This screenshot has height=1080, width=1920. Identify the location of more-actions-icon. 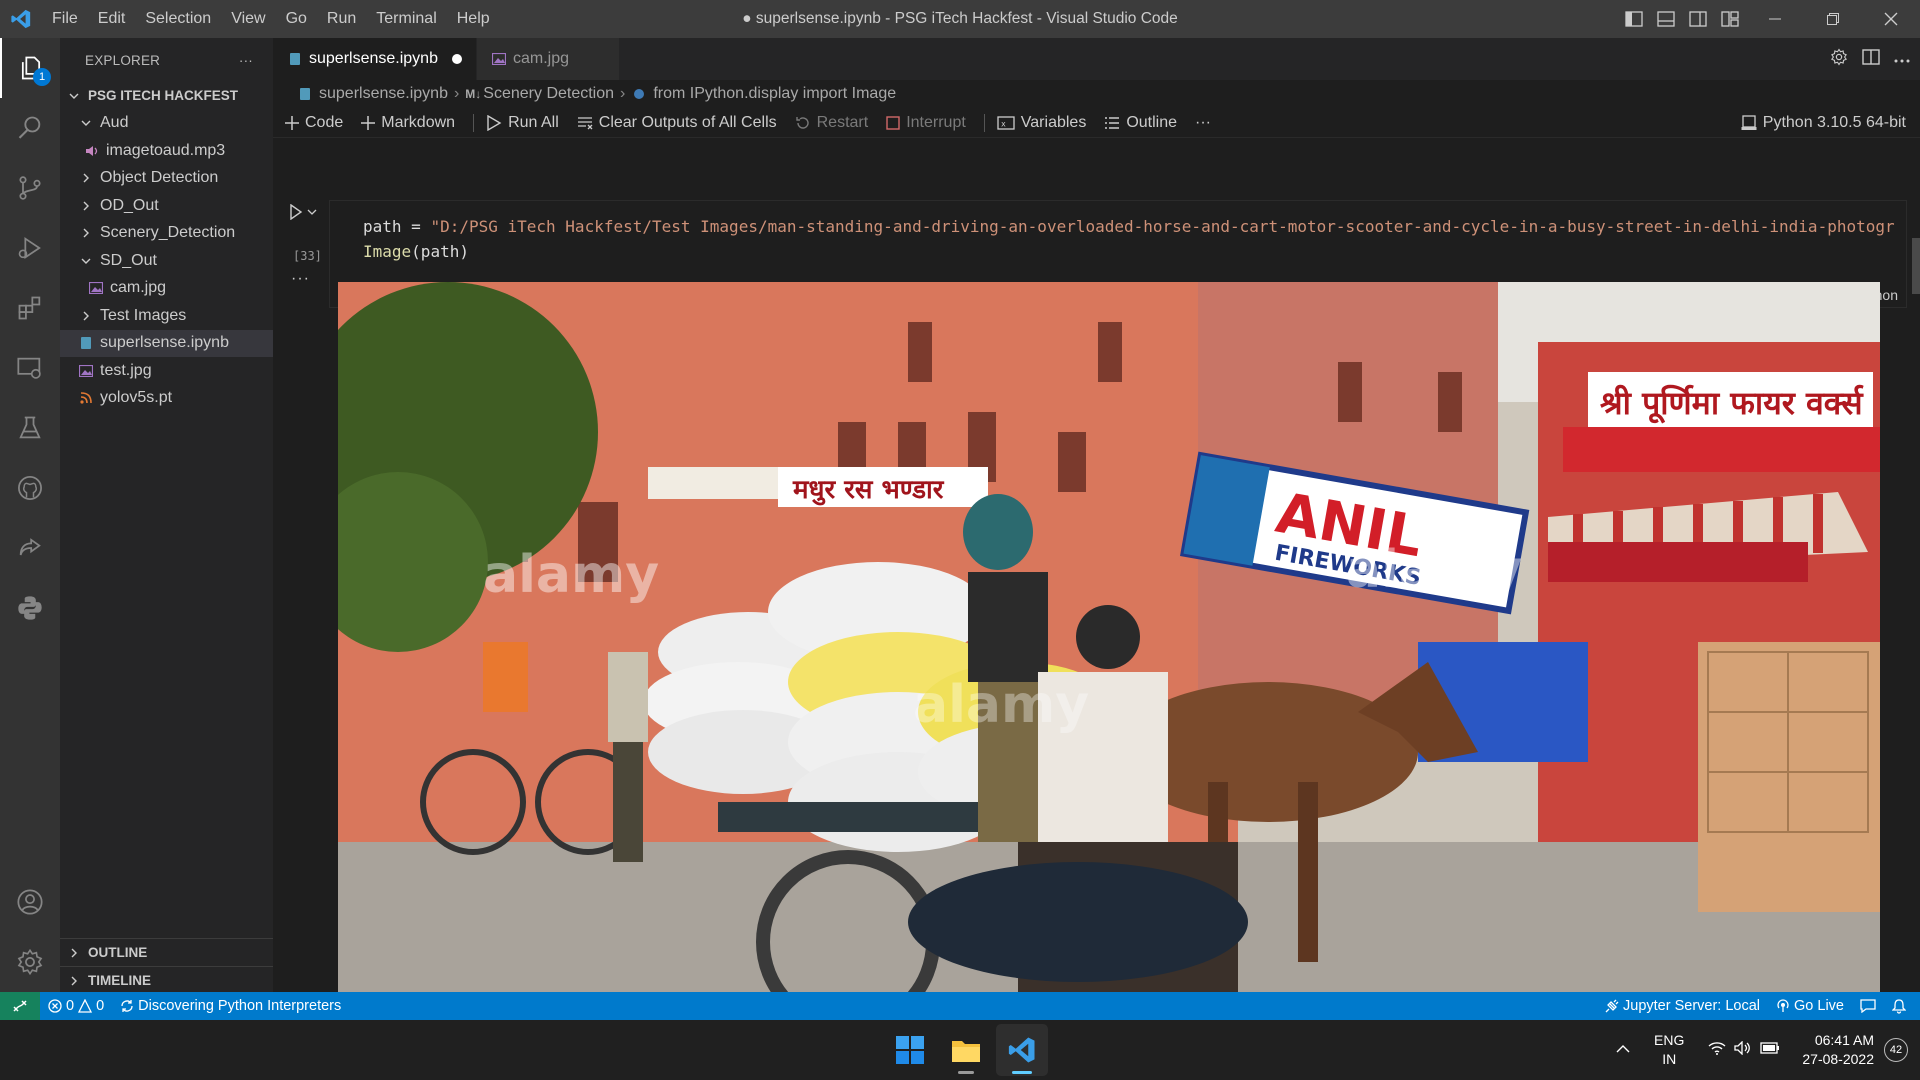
(1902, 59).